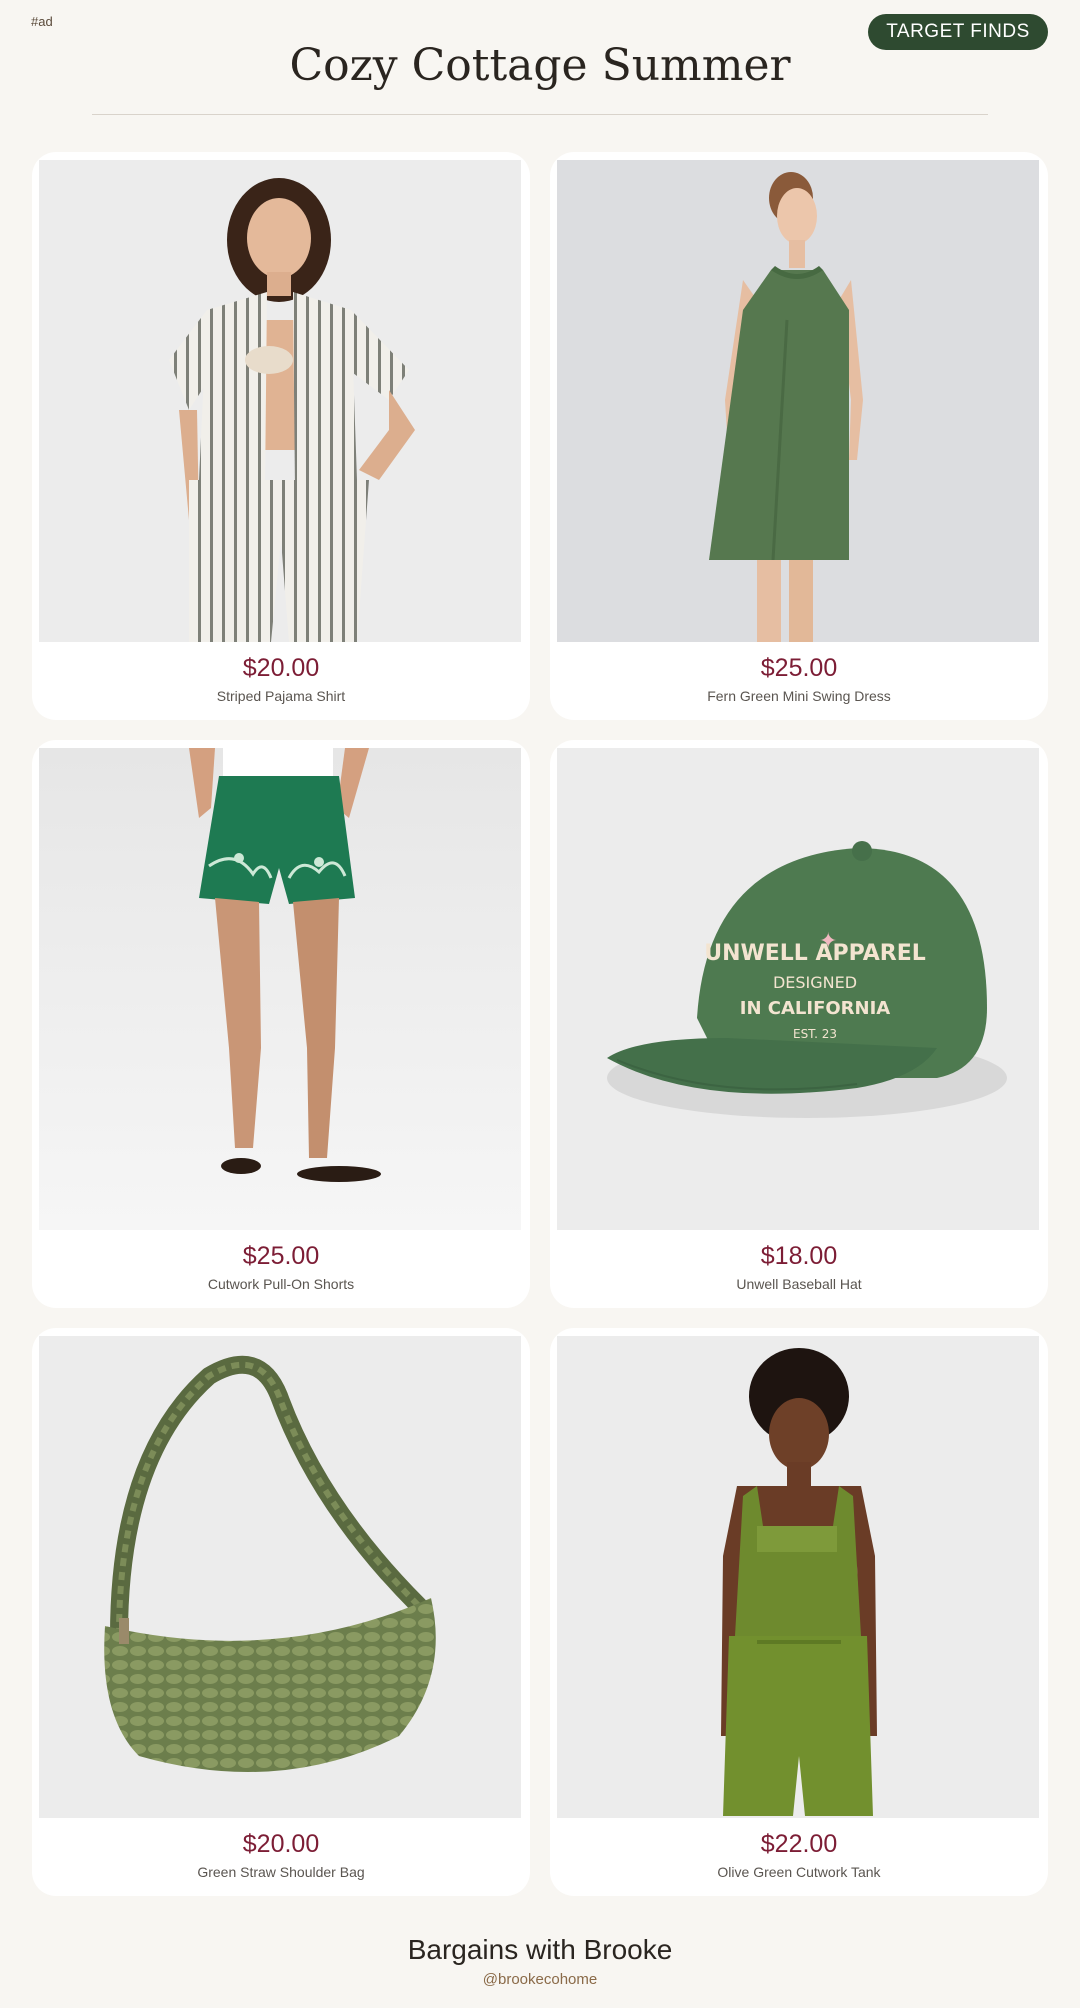 The height and width of the screenshot is (2008, 1080). I want to click on ad-tag: #ad, so click(42, 21).